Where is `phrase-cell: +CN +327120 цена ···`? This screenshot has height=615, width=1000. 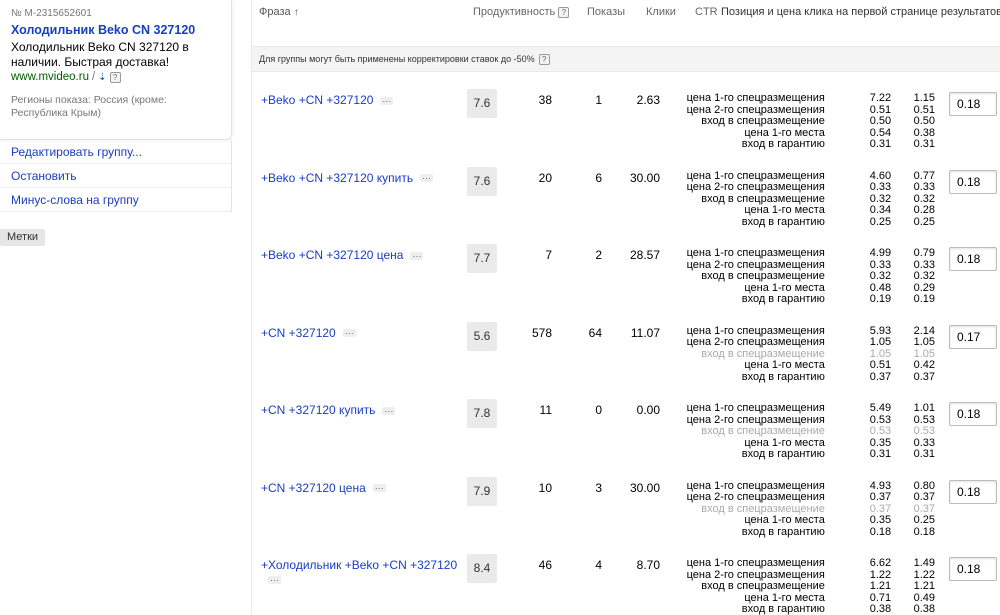
phrase-cell: +CN +327120 цена ··· is located at coordinates (361, 488).